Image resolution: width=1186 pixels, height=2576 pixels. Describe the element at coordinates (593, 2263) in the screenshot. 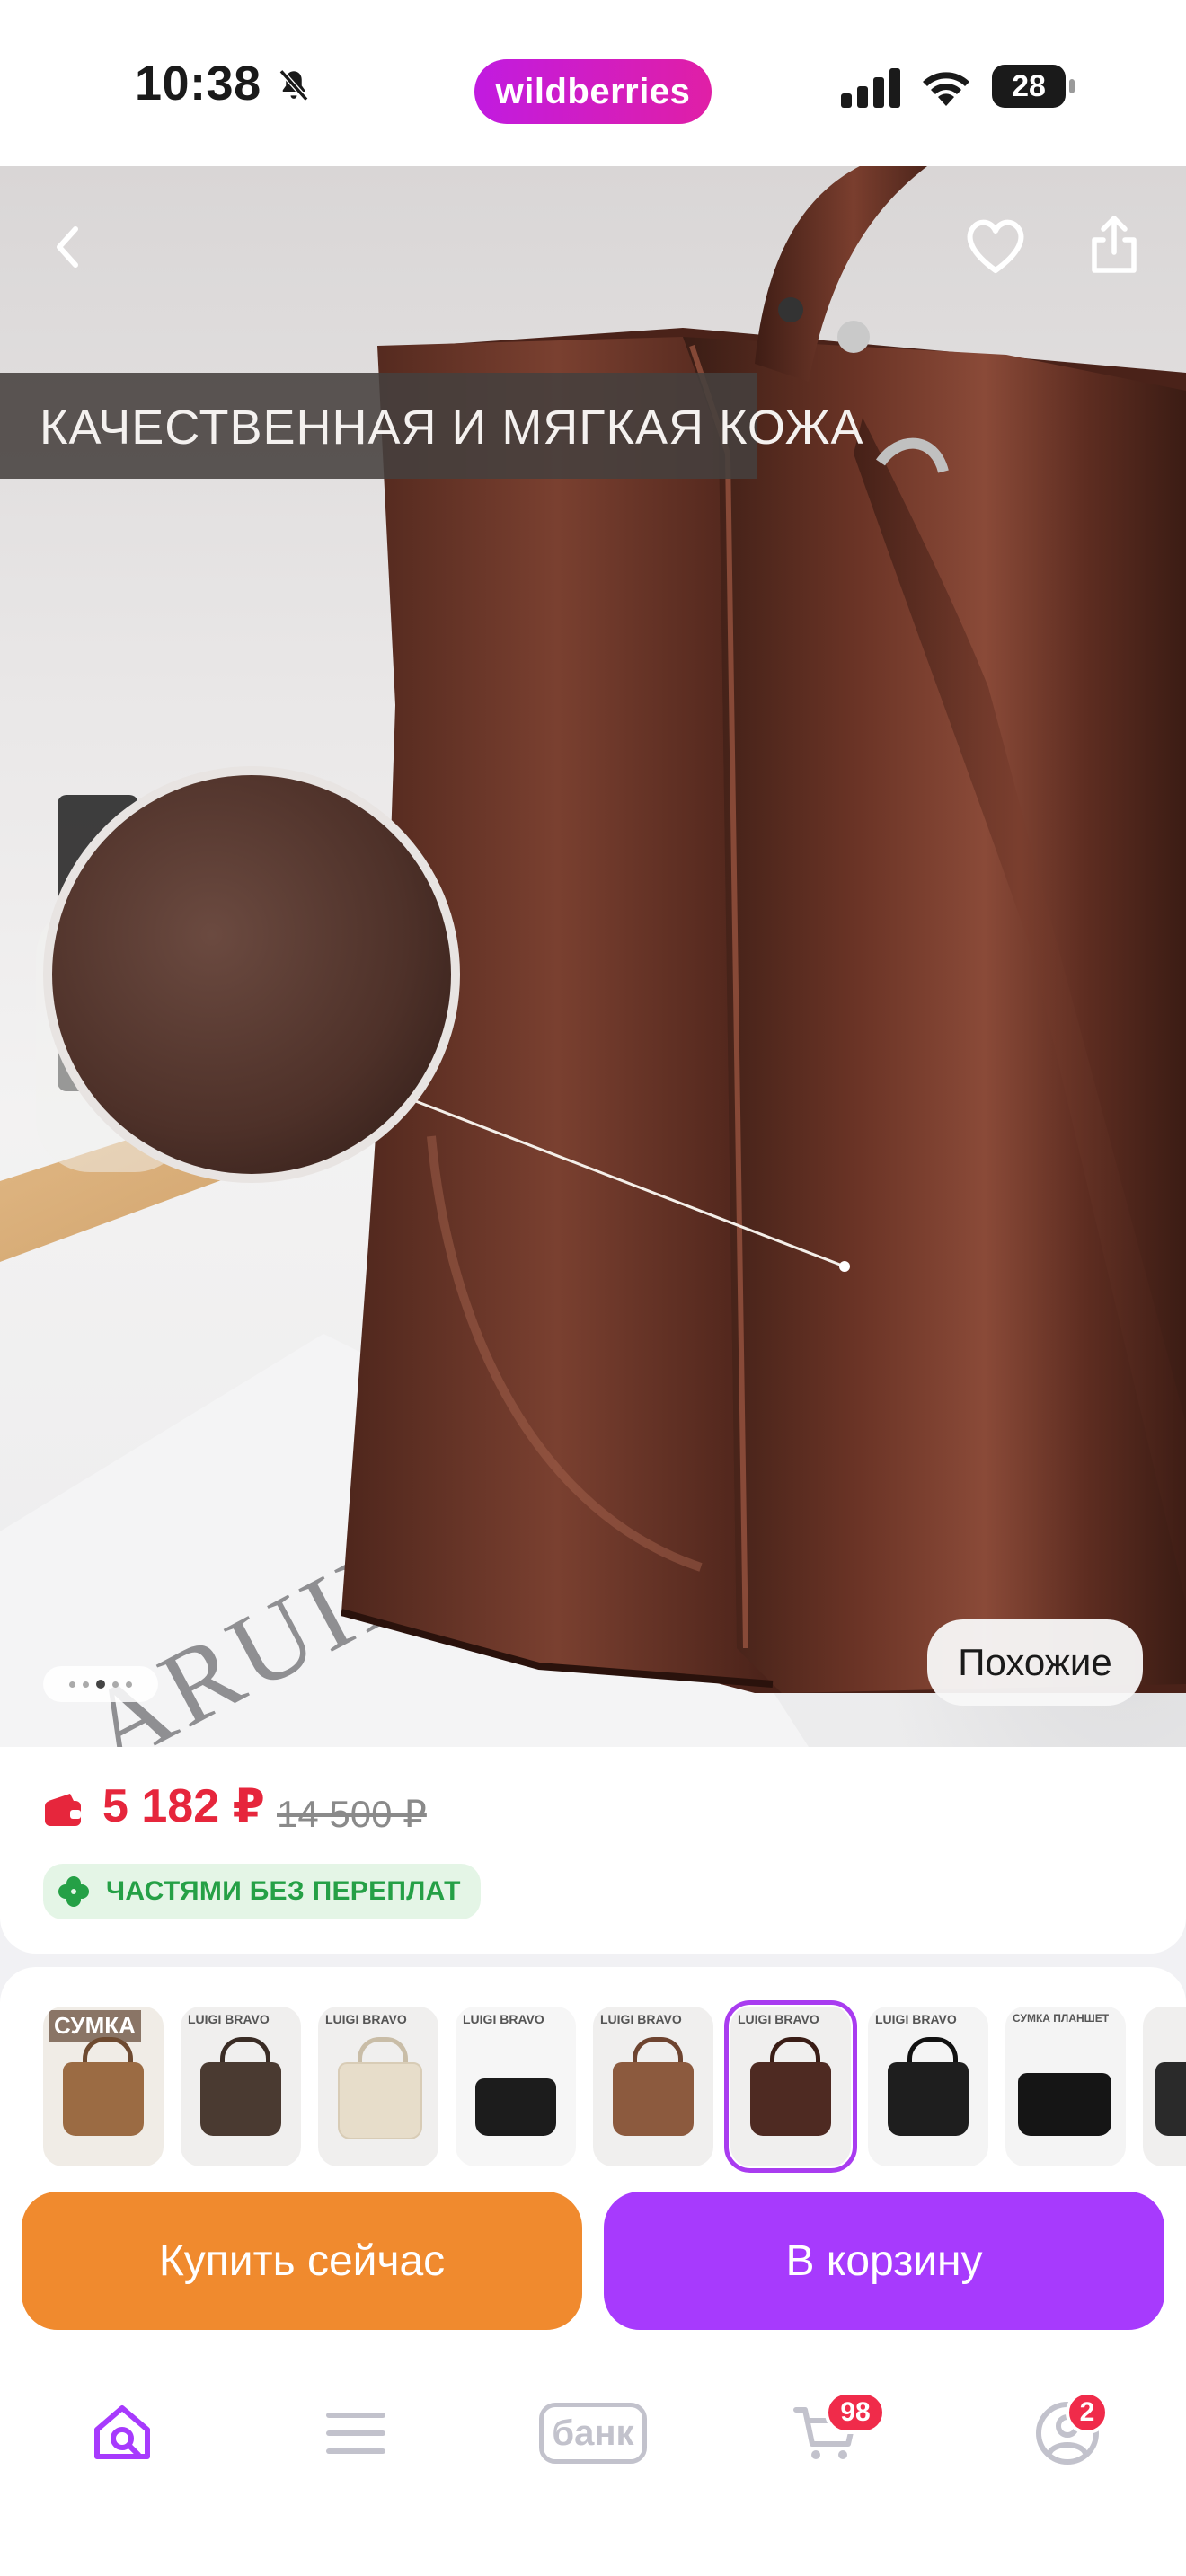

I see `purchase-actions: Купить сейчас В корзину` at that location.